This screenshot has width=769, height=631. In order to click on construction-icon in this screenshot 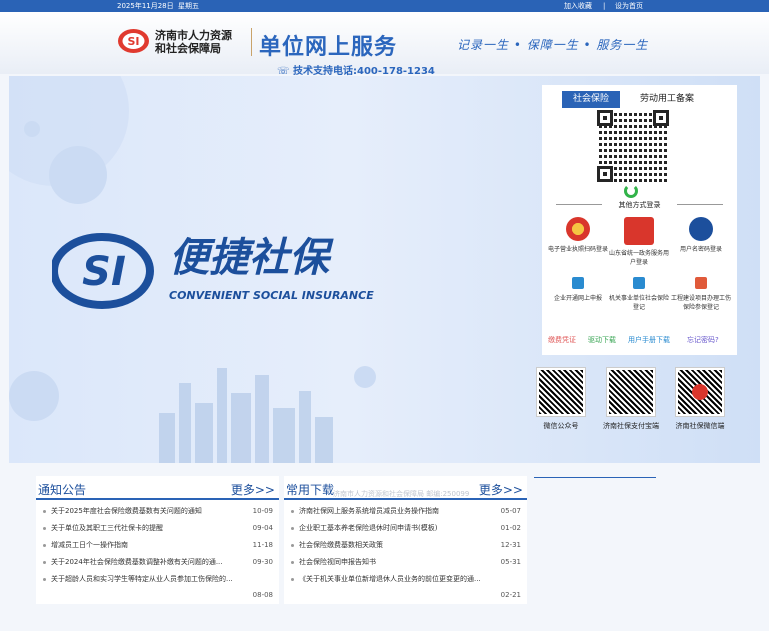, I will do `click(701, 283)`.